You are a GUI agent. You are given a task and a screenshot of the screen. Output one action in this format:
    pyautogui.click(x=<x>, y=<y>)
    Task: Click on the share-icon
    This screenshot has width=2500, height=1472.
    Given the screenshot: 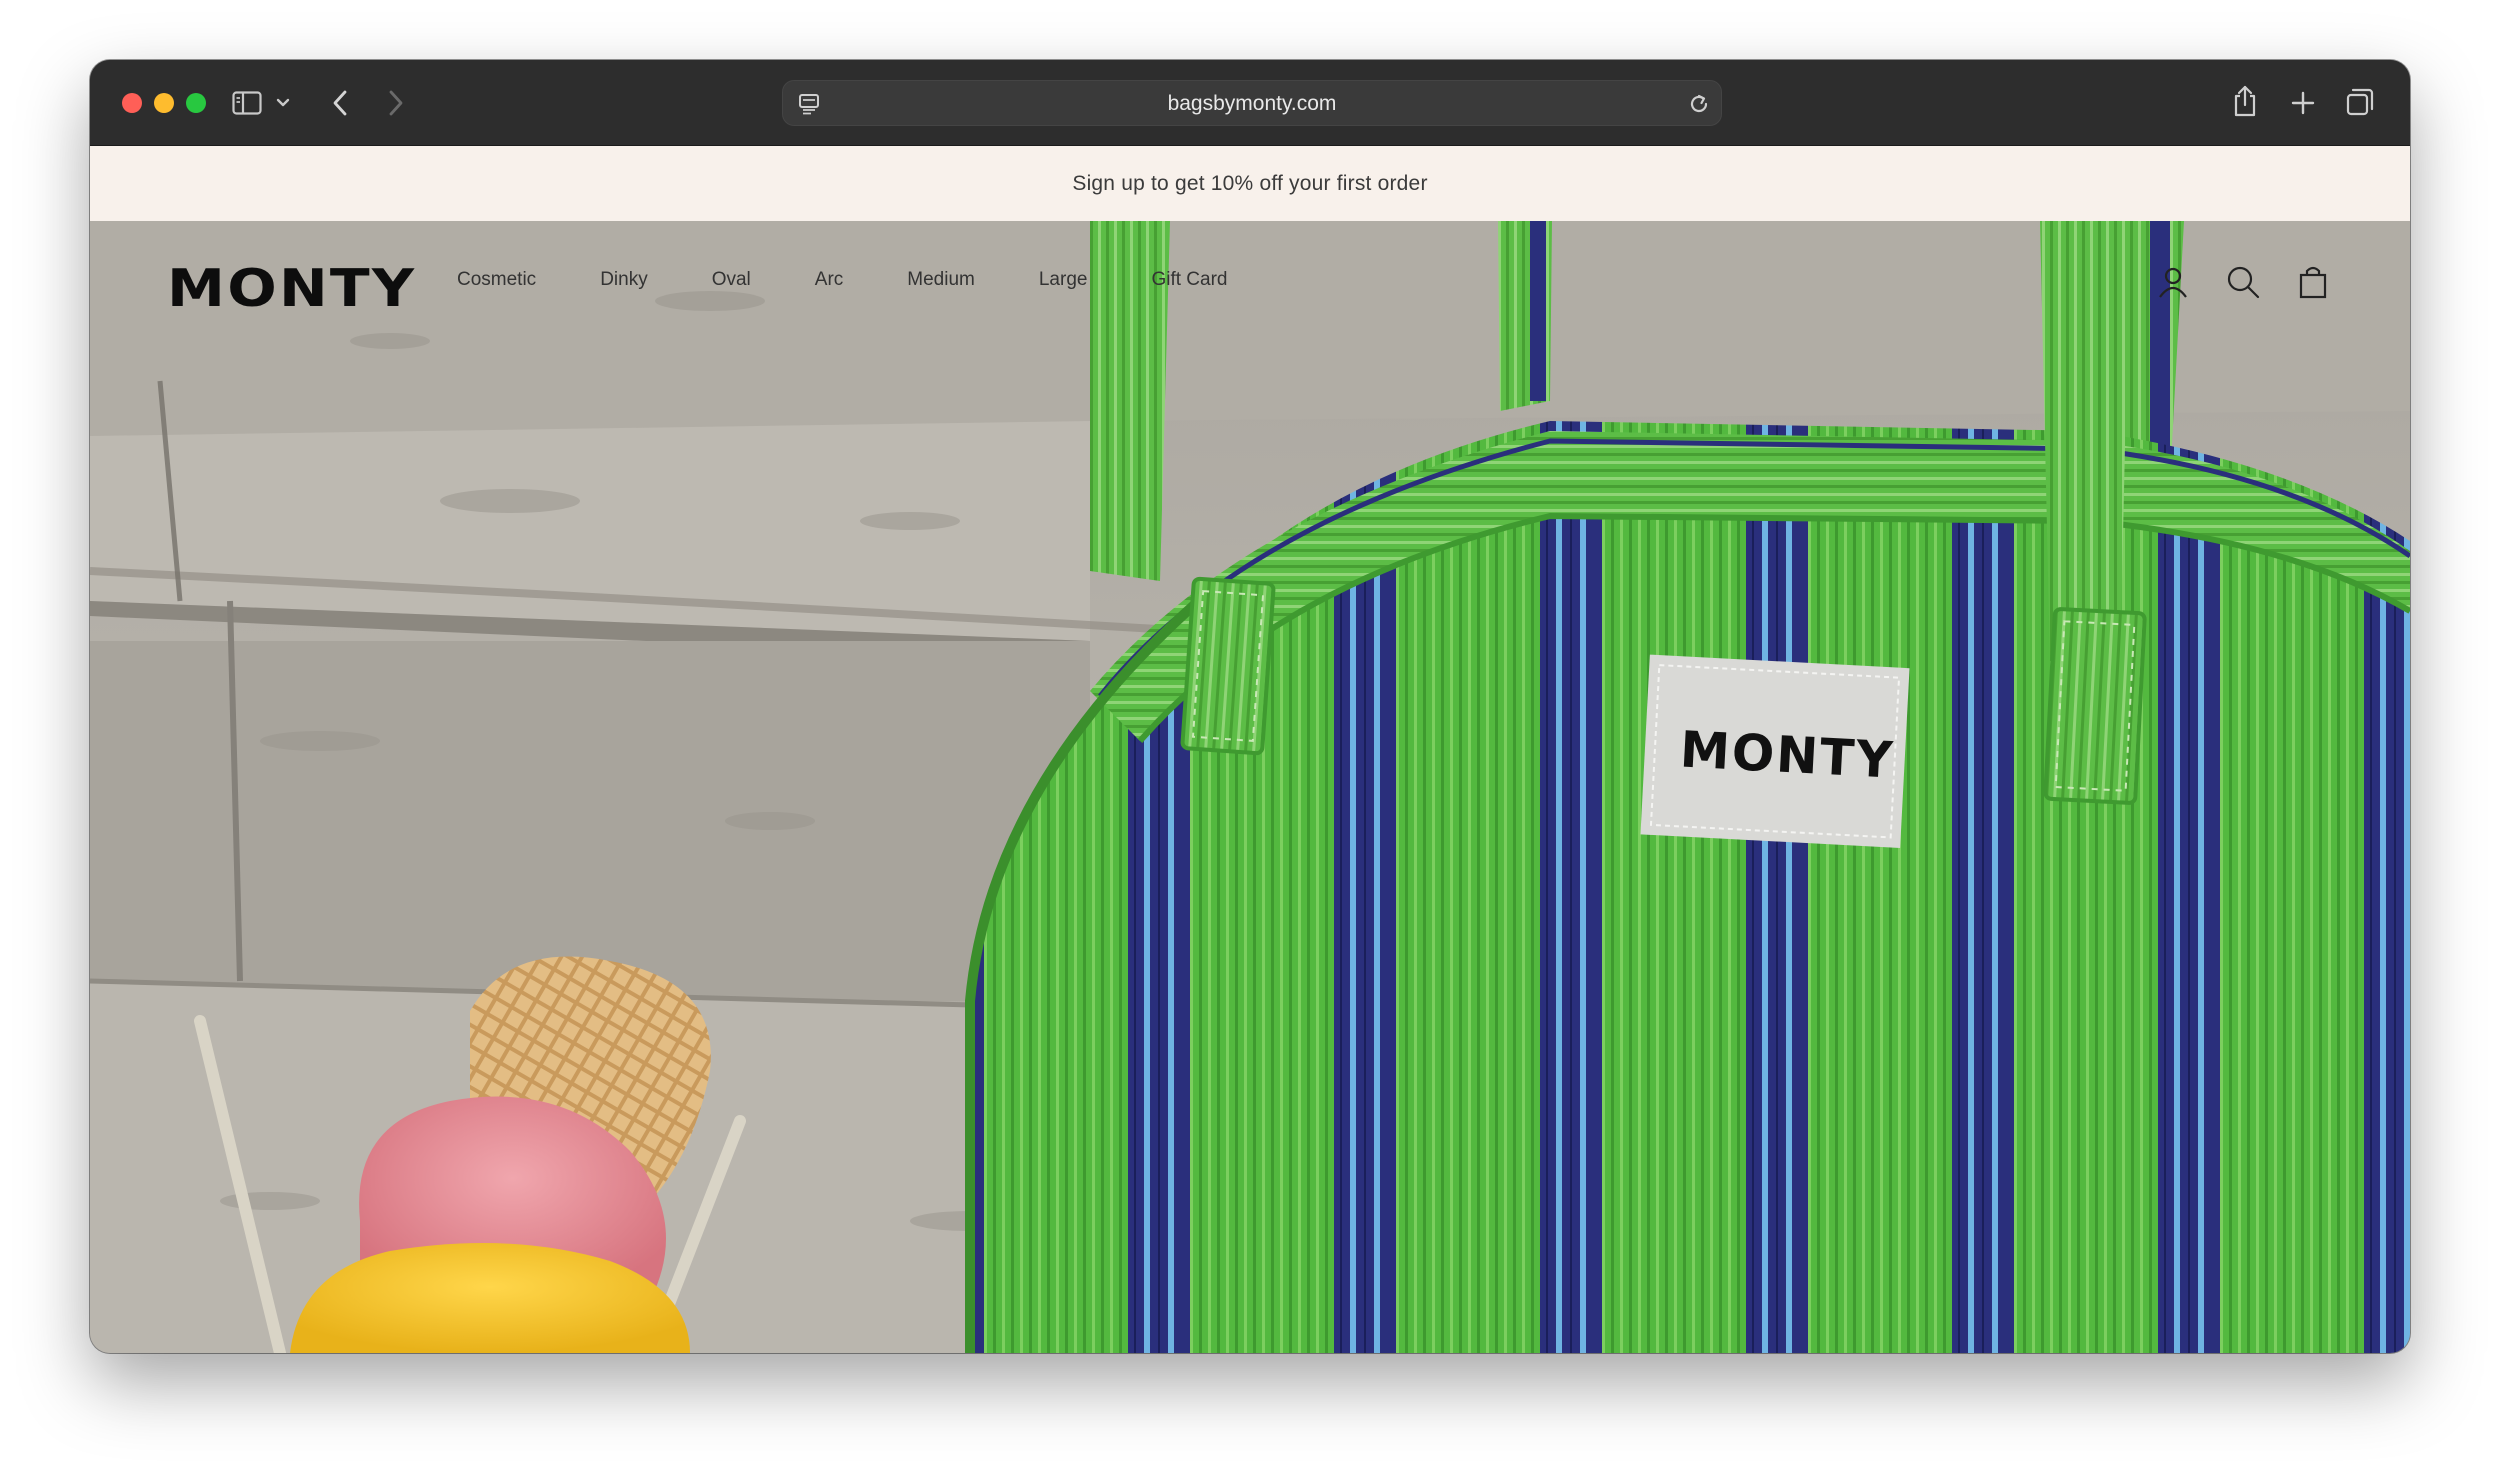 What is the action you would take?
    pyautogui.click(x=2245, y=101)
    